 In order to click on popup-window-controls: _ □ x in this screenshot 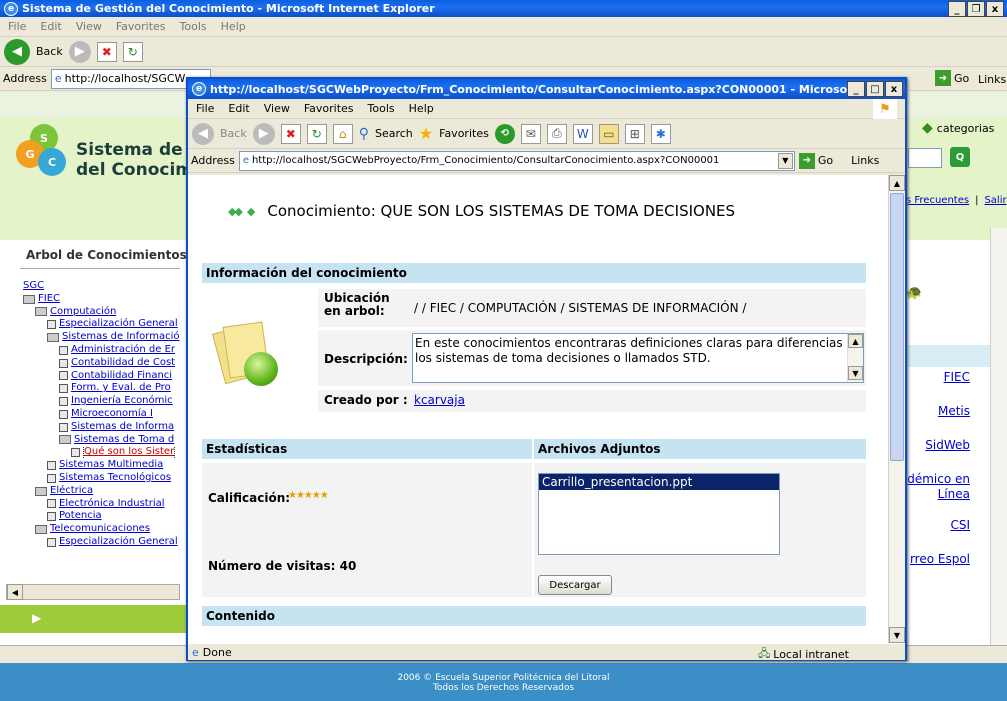, I will do `click(875, 89)`.